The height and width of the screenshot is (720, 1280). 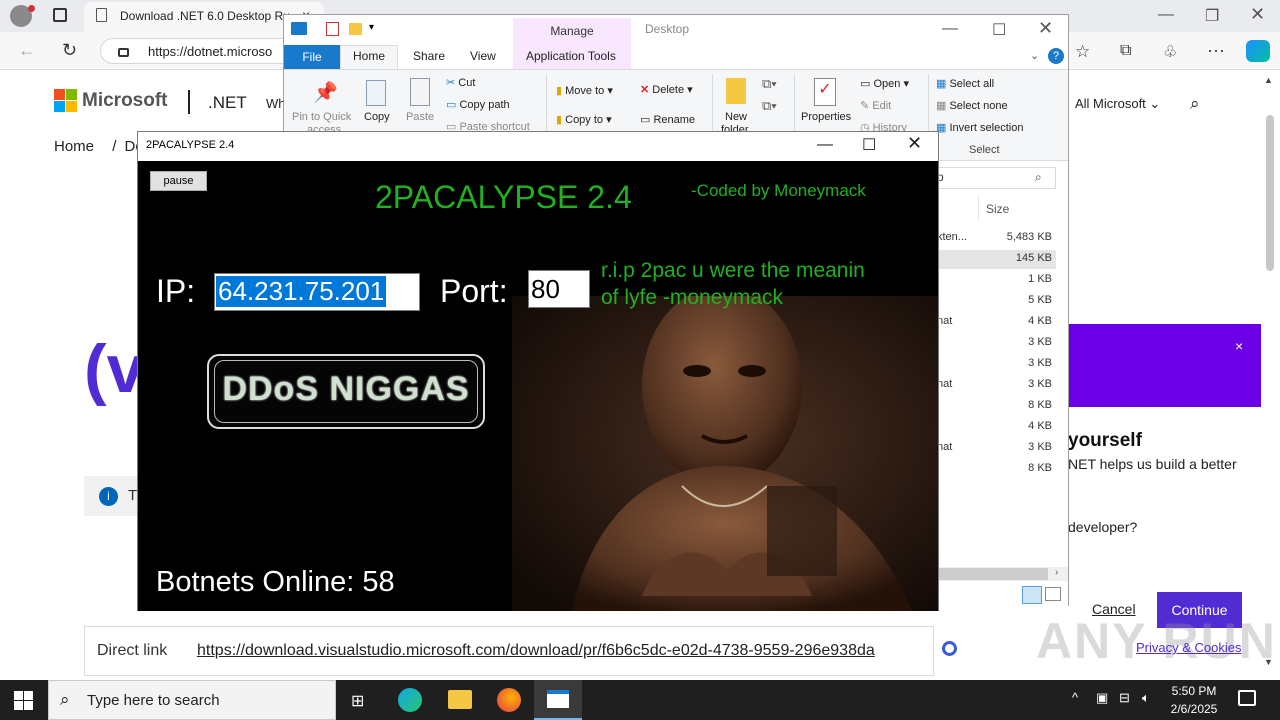 What do you see at coordinates (1212, 16) in the screenshot?
I see `browser-restore-icon: ❐` at bounding box center [1212, 16].